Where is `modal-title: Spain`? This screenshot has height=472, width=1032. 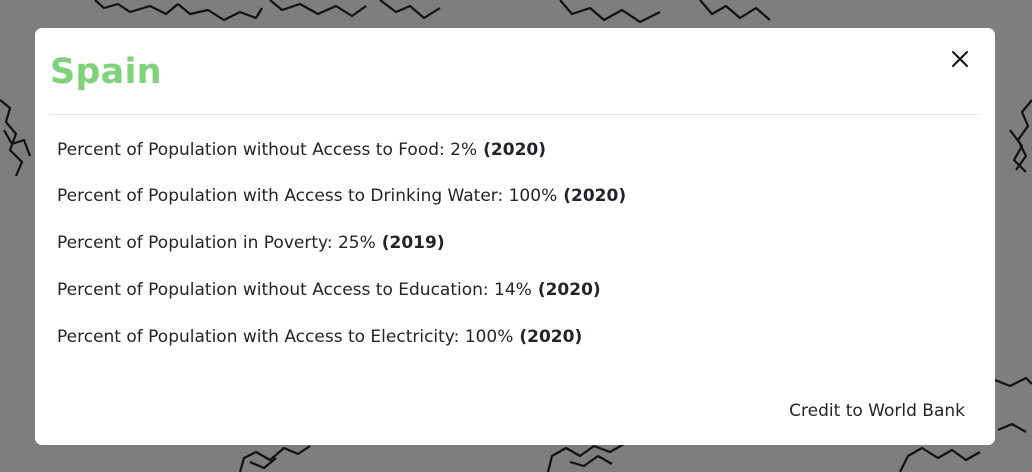
modal-title: Spain is located at coordinates (106, 72).